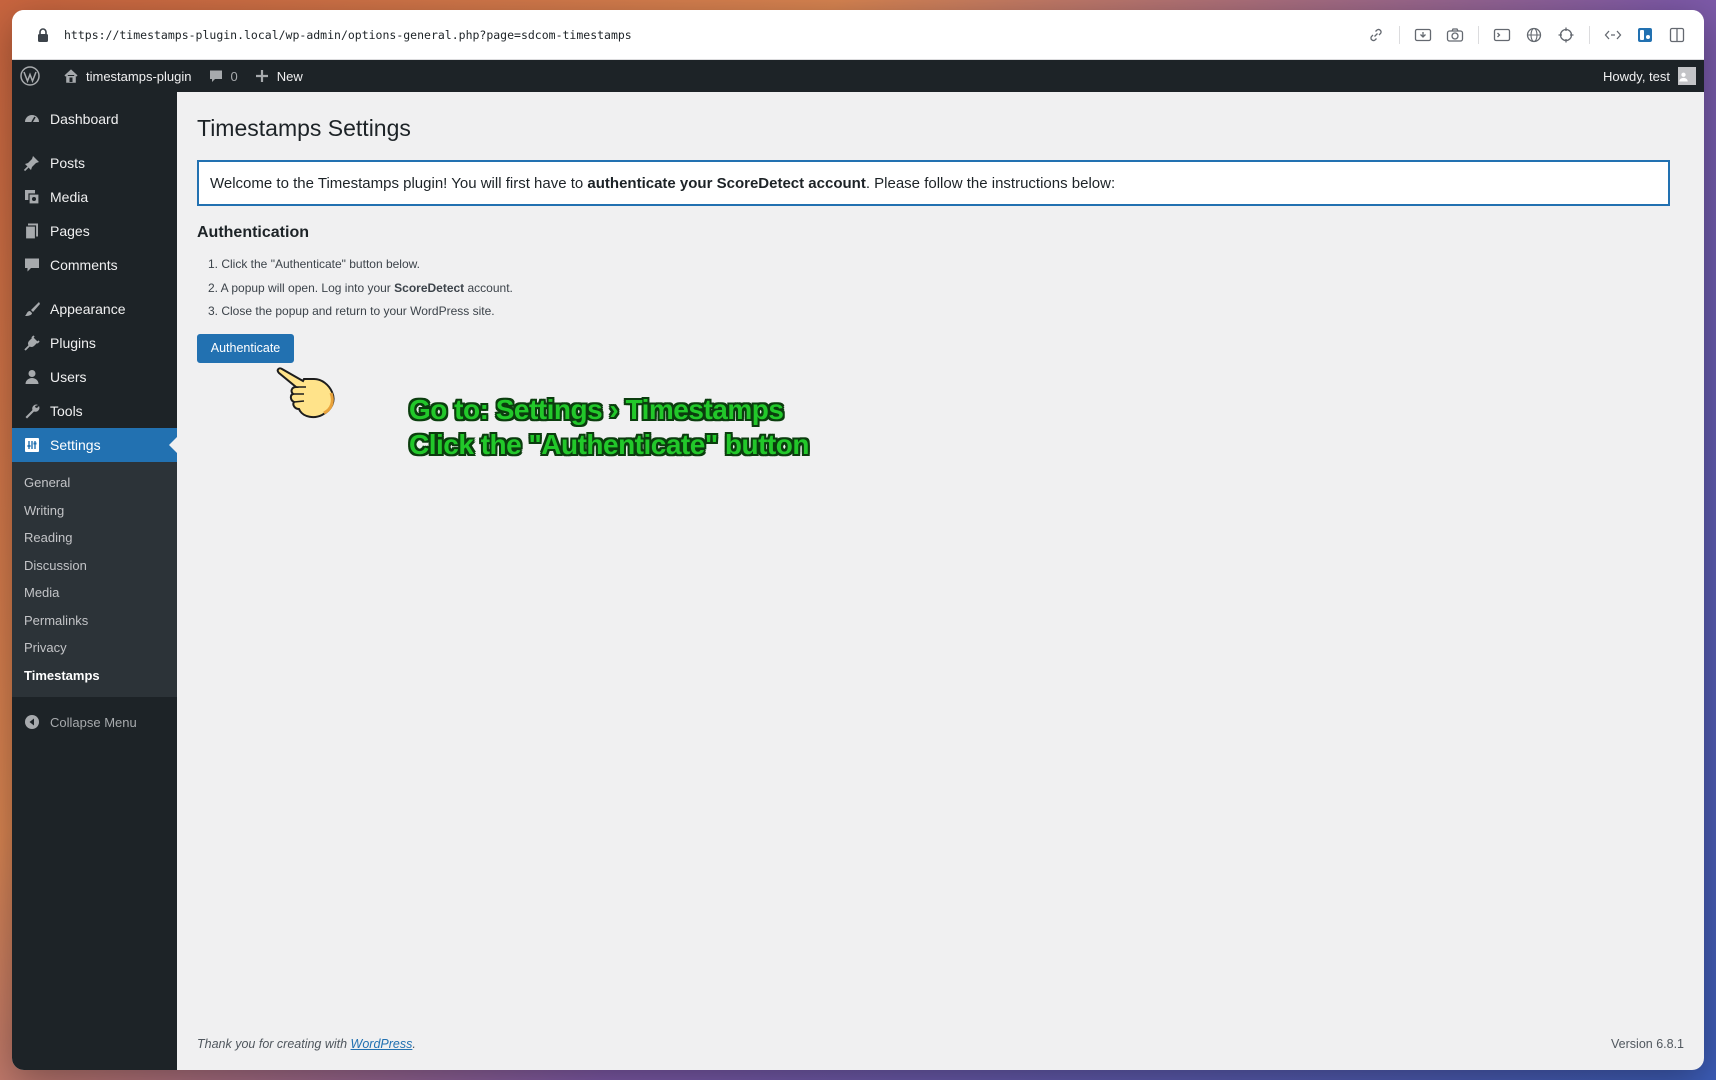 The height and width of the screenshot is (1080, 1716). I want to click on menu-label: Comments, so click(84, 265).